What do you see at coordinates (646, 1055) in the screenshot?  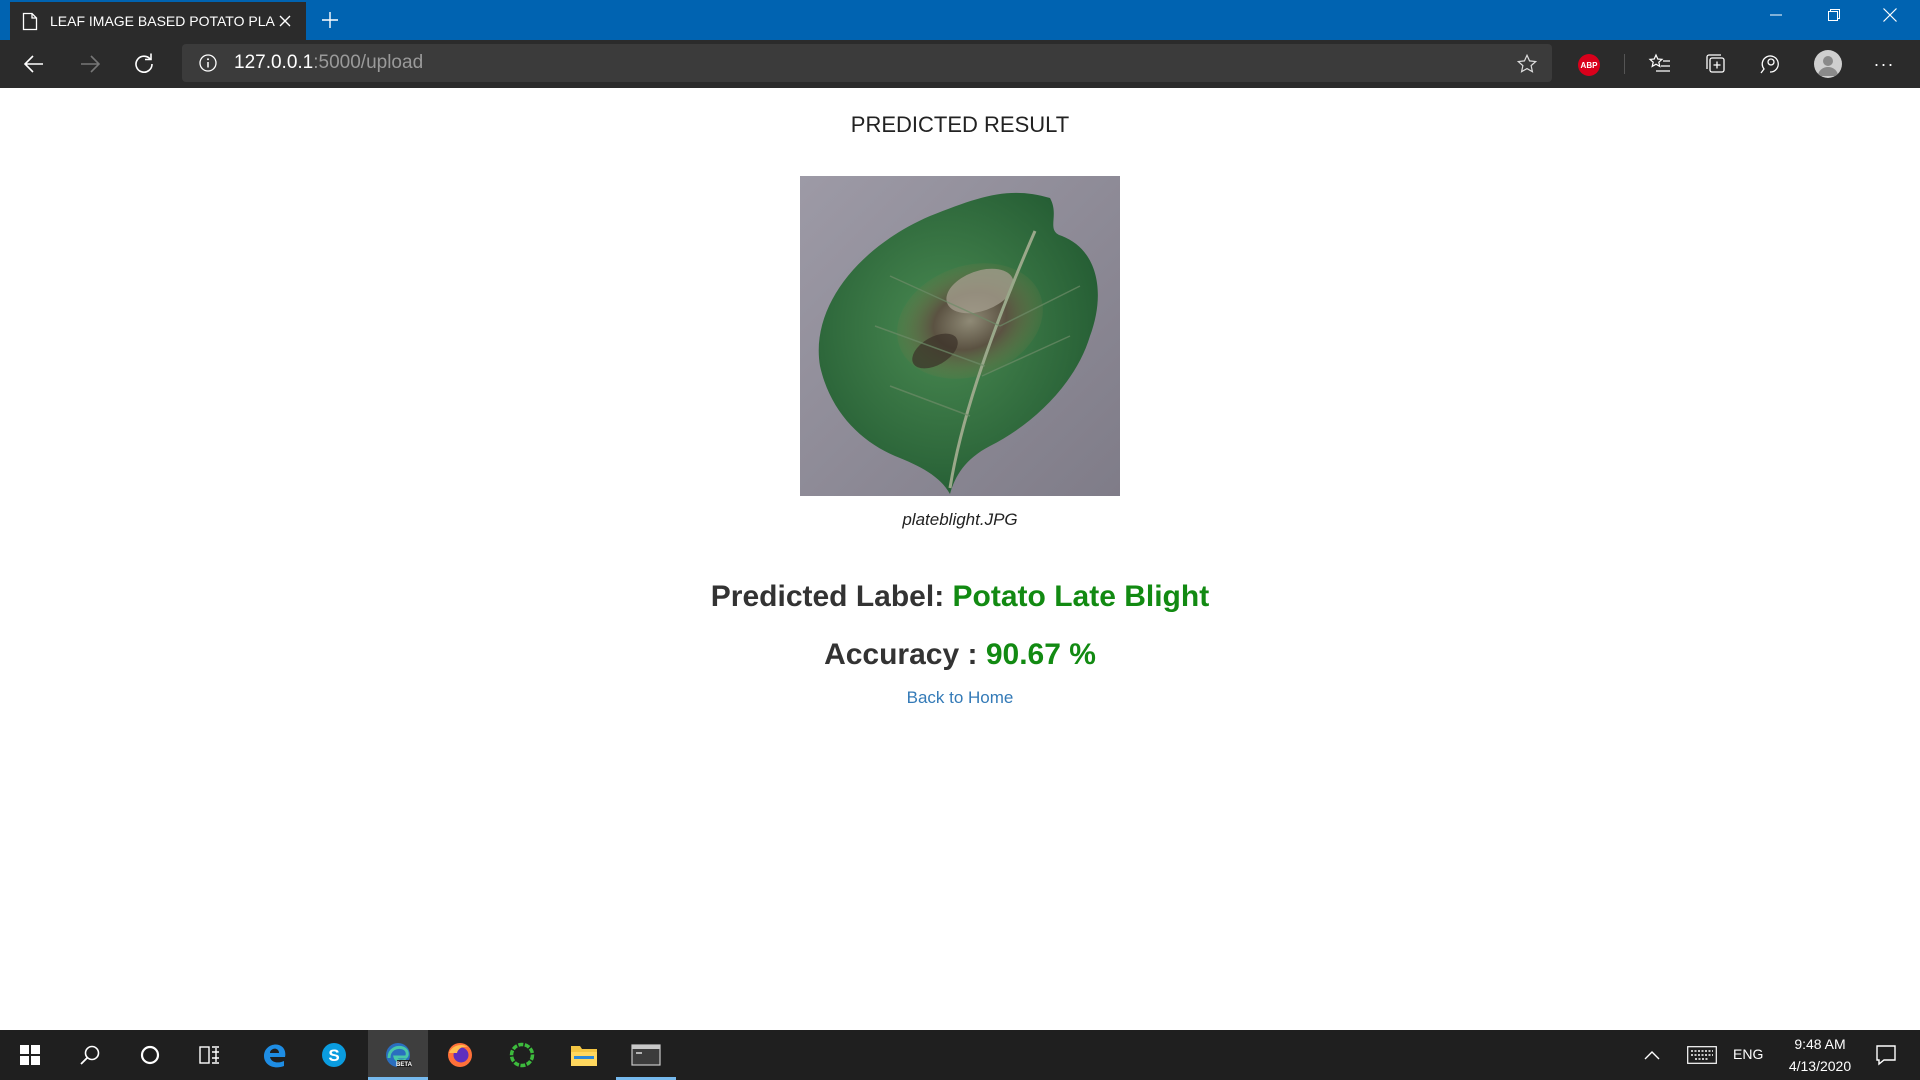 I see `terminal-icon` at bounding box center [646, 1055].